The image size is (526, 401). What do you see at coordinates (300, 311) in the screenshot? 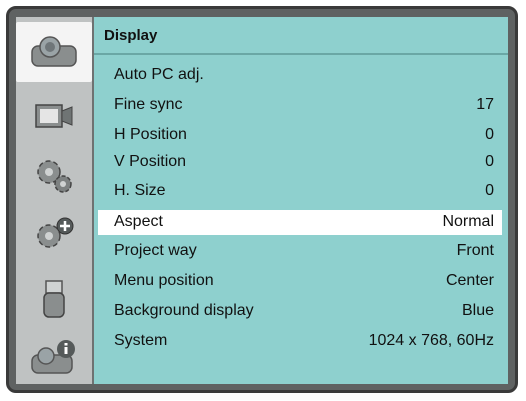
I see `menu-item-background-display: Background display Blue` at bounding box center [300, 311].